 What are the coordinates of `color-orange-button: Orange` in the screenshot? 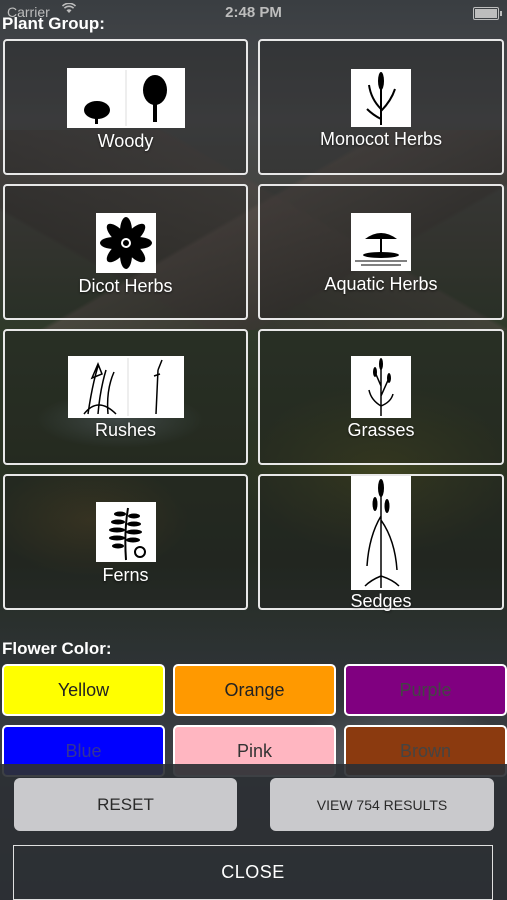 It's located at (254, 690).